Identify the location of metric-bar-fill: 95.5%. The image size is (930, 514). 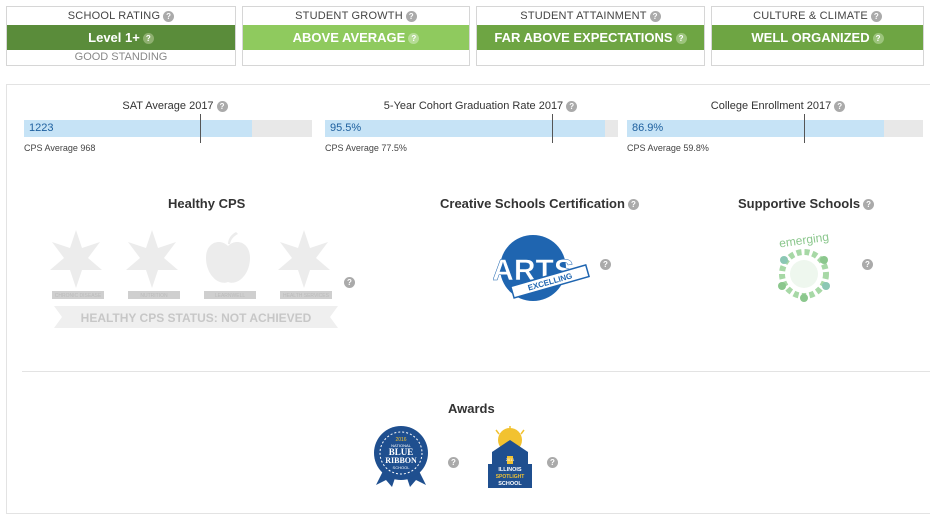
(465, 128).